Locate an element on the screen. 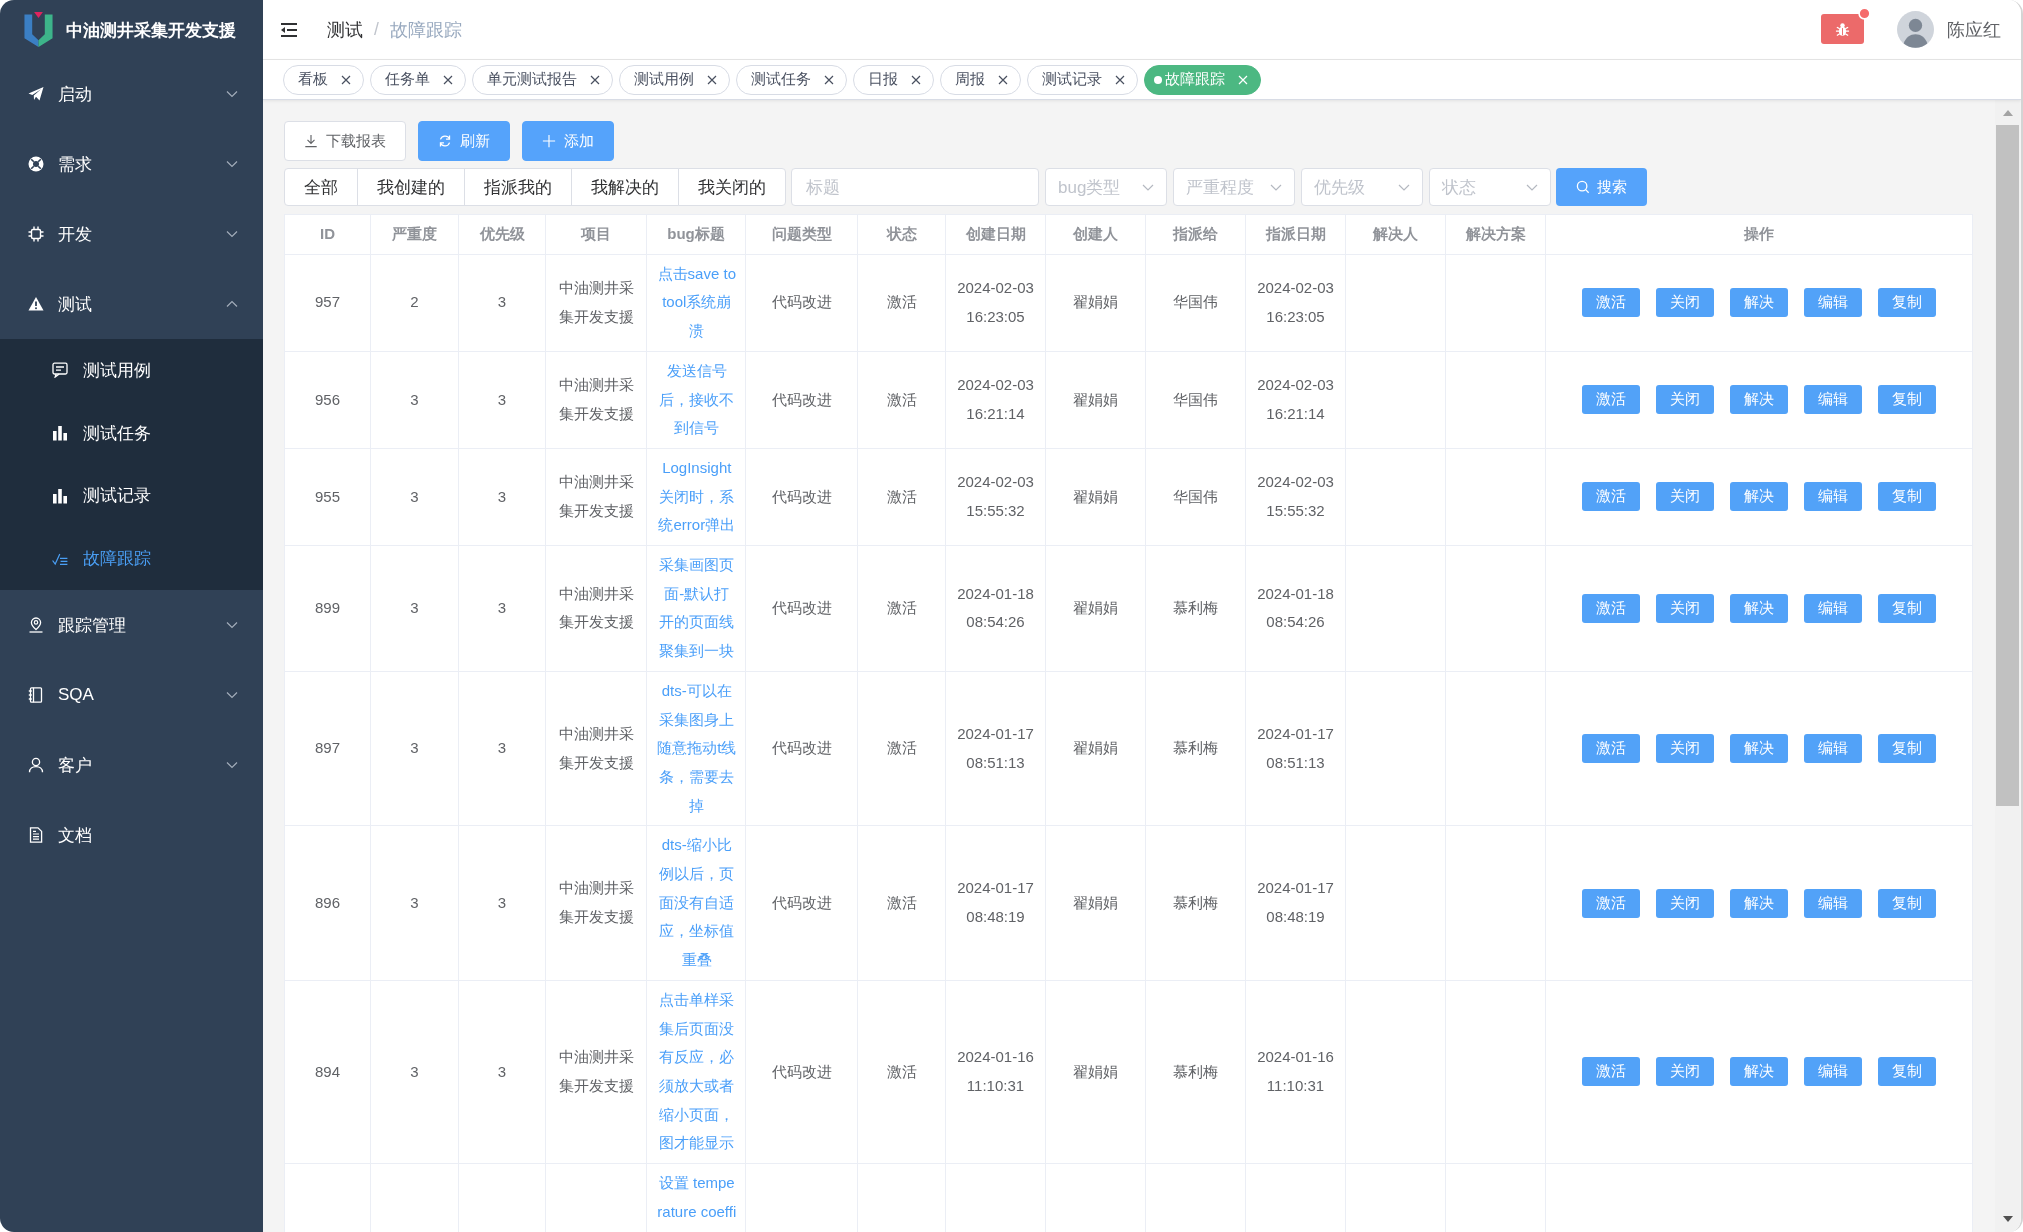 The height and width of the screenshot is (1232, 2023). page-tab: 周报 is located at coordinates (980, 79).